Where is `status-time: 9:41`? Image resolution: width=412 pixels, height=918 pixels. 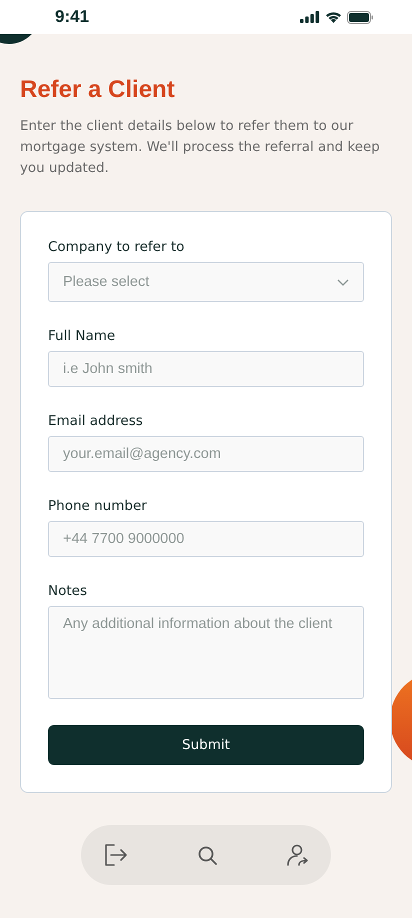
status-time: 9:41 is located at coordinates (72, 17).